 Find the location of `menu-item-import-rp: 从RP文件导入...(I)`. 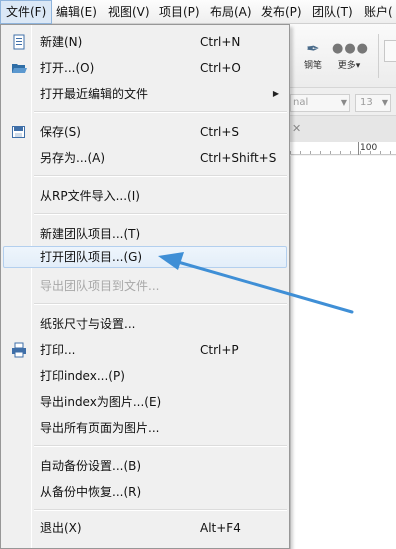

menu-item-import-rp: 从RP文件导入...(I) is located at coordinates (145, 196).